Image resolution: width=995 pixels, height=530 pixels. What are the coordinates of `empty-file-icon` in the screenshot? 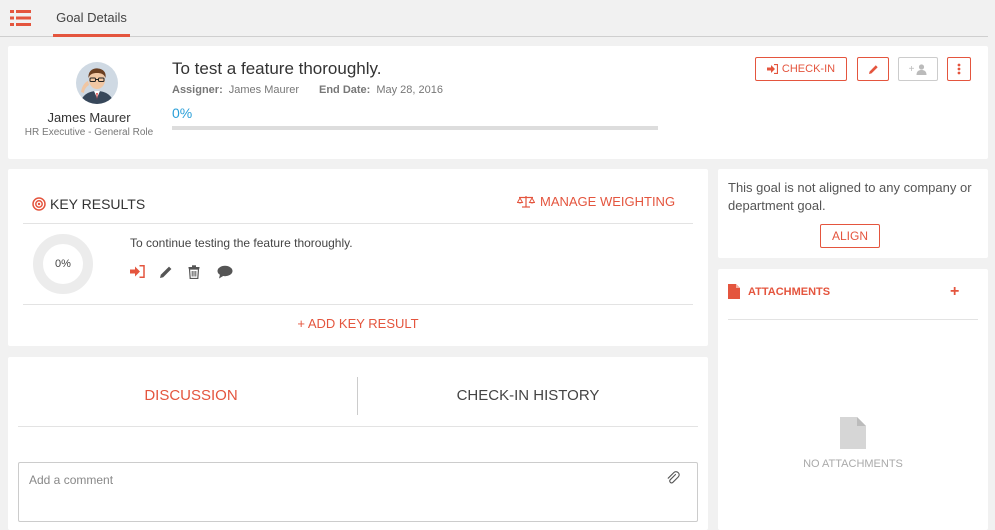 It's located at (853, 433).